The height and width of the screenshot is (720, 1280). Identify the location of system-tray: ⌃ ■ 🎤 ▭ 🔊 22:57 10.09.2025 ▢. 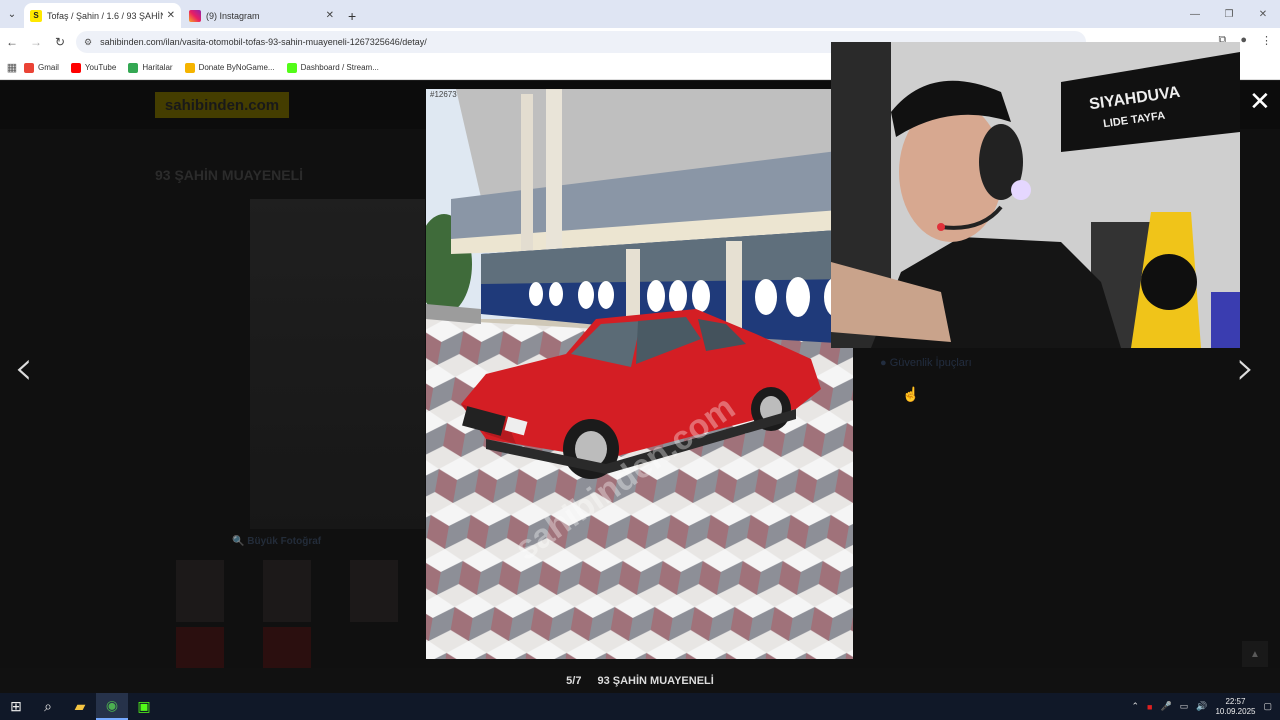
(1202, 706).